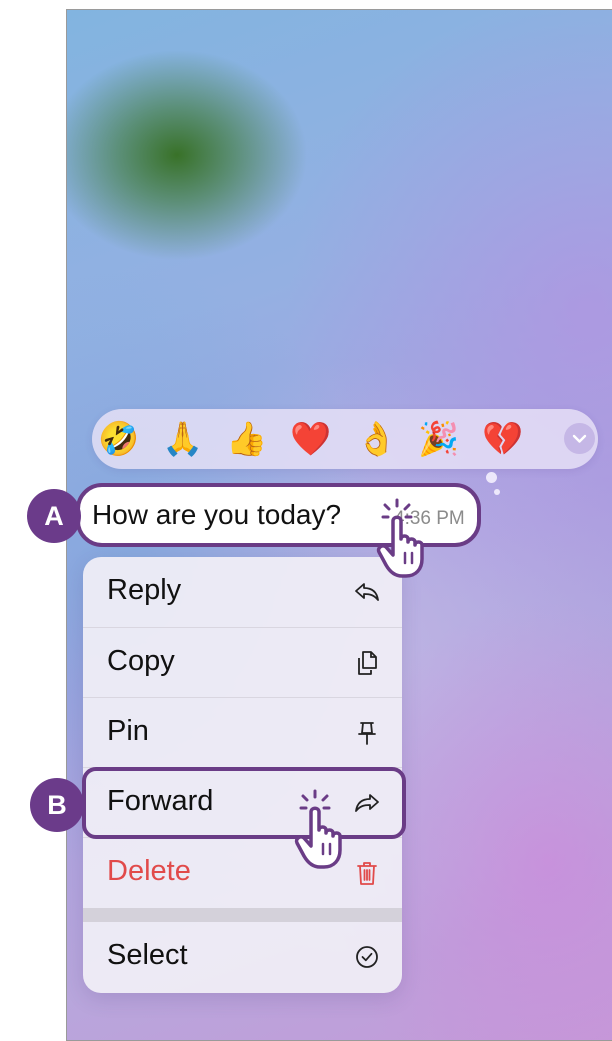  What do you see at coordinates (367, 733) in the screenshot?
I see `pin-icon` at bounding box center [367, 733].